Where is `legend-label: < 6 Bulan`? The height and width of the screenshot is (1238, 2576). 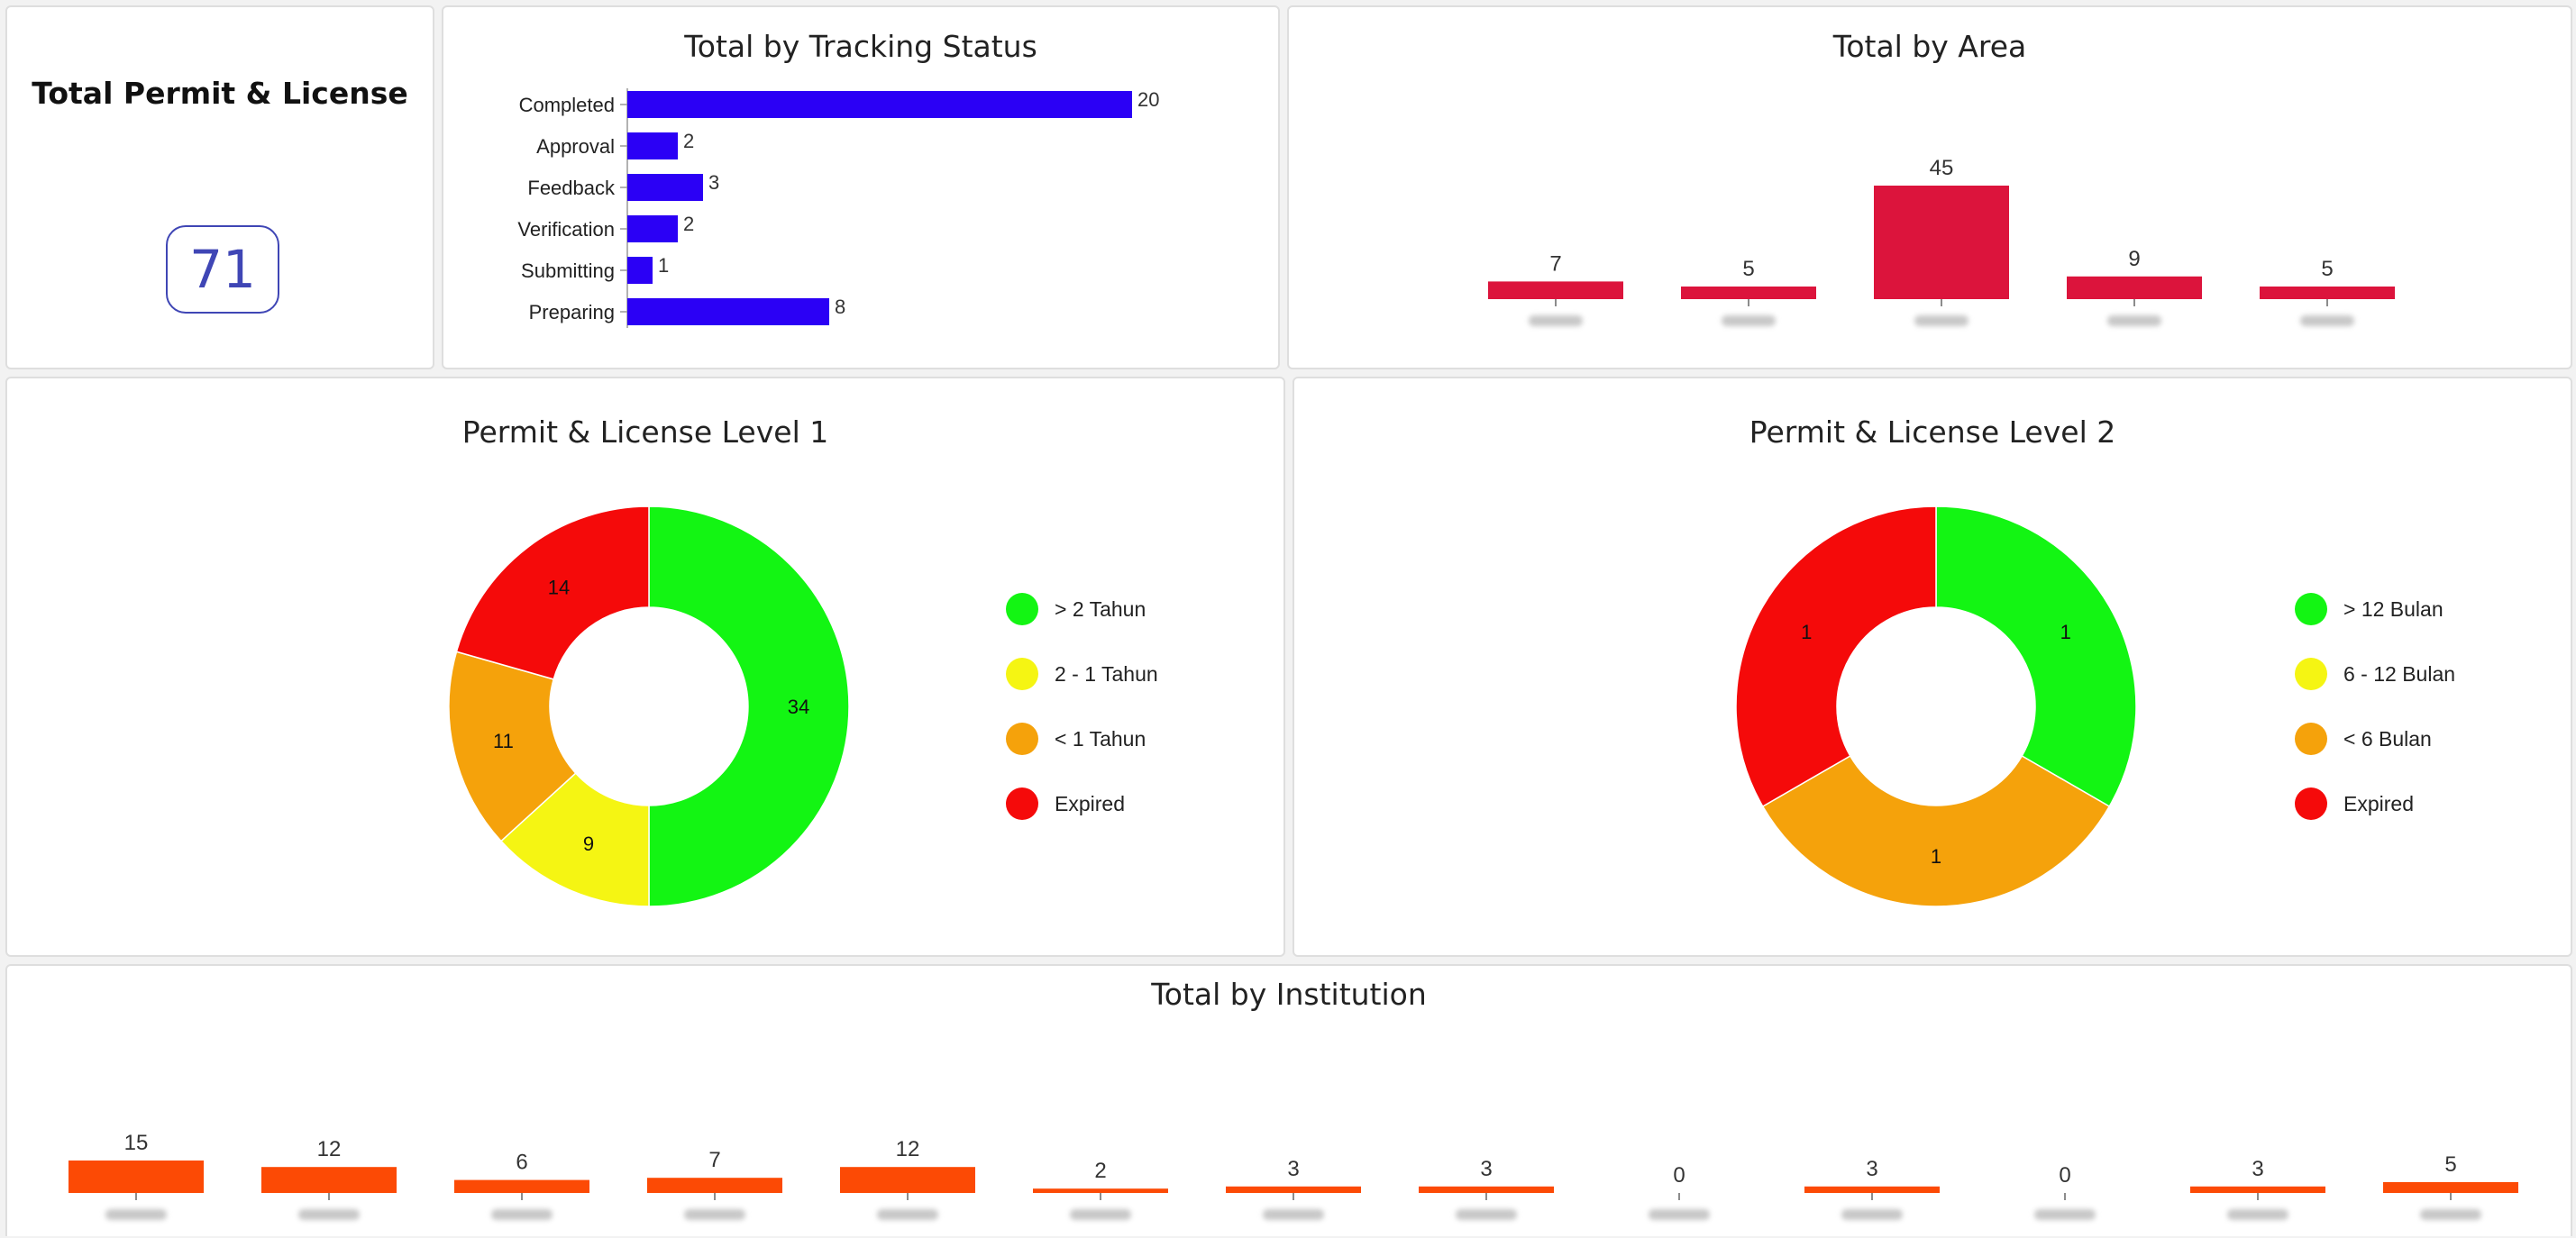 legend-label: < 6 Bulan is located at coordinates (2387, 738).